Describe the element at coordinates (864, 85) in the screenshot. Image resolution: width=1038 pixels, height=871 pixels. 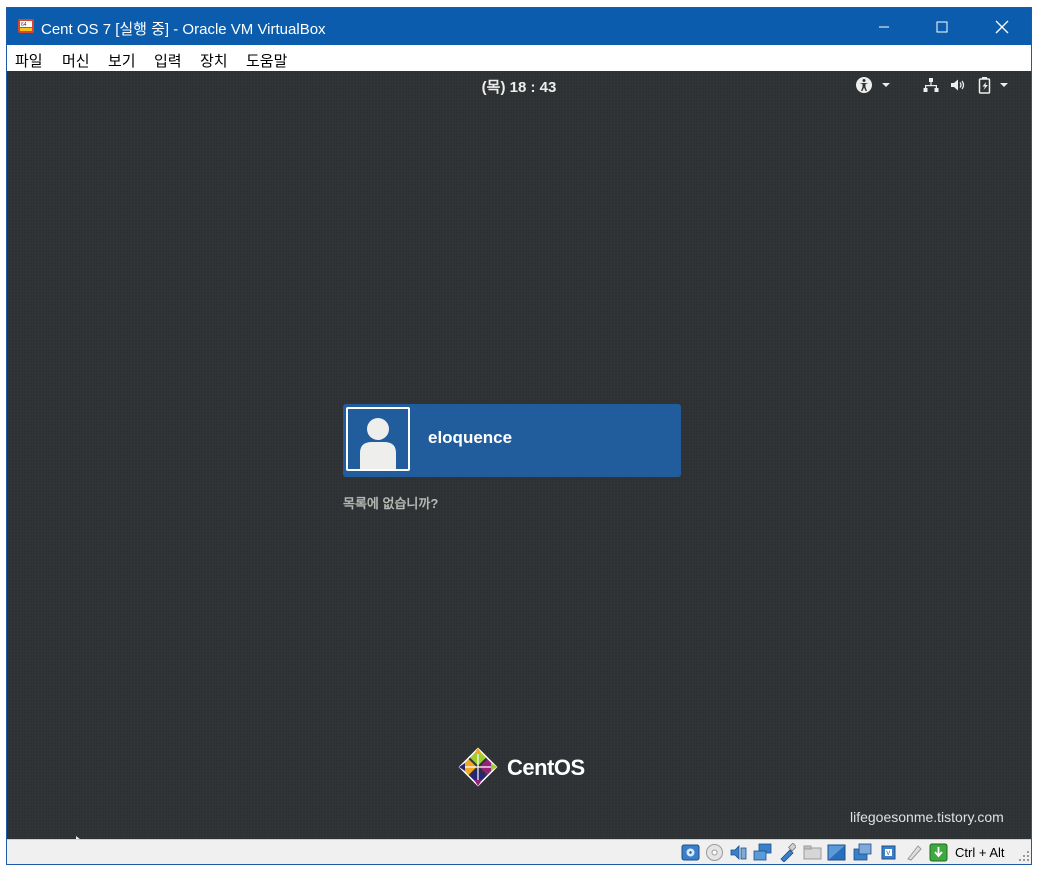
I see `accessibility-icon` at that location.